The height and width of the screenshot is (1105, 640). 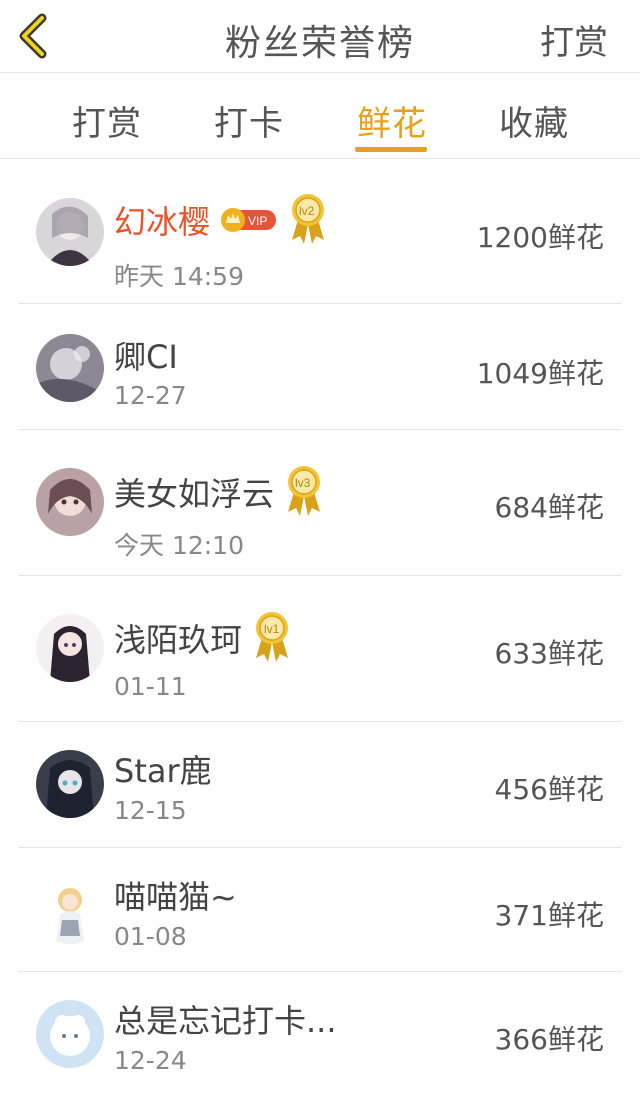 What do you see at coordinates (549, 789) in the screenshot?
I see `flower-count: 456鲜花` at bounding box center [549, 789].